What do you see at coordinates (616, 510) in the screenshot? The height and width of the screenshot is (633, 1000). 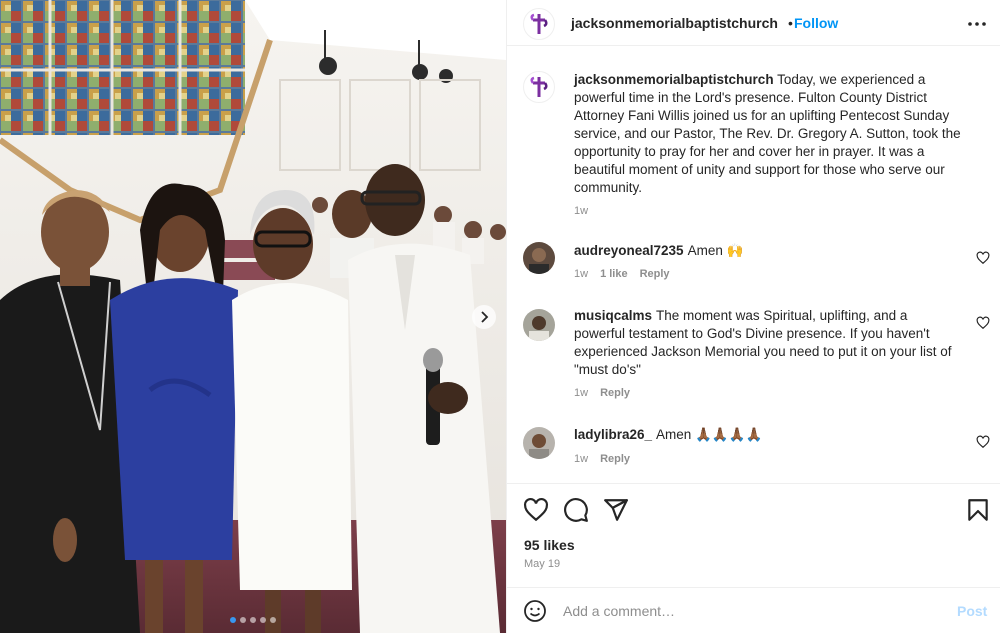 I see `share-icon` at bounding box center [616, 510].